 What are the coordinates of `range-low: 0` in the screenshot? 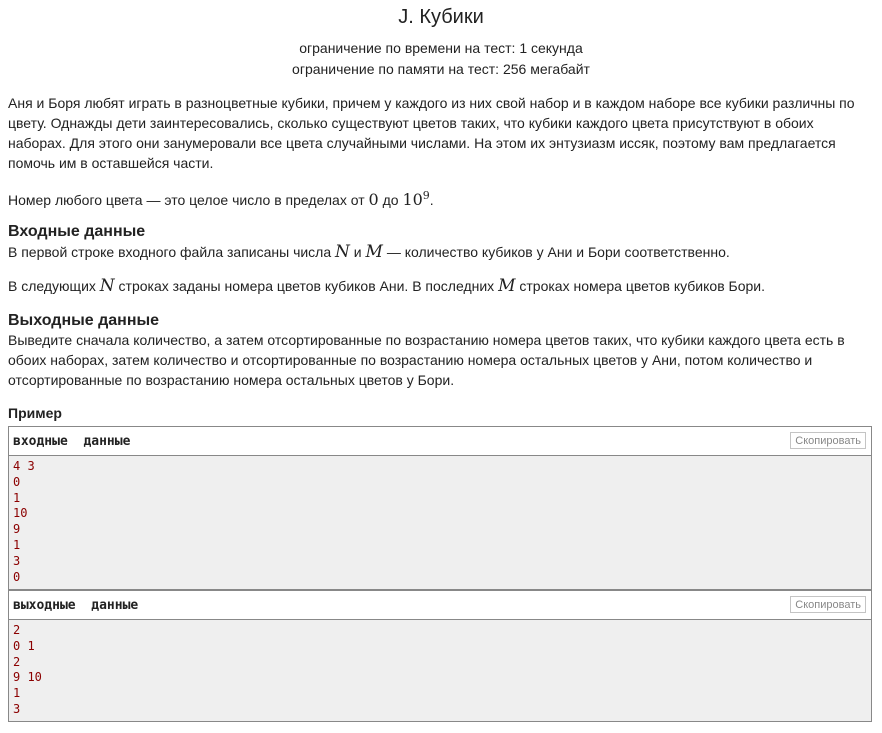 It's located at (373, 199).